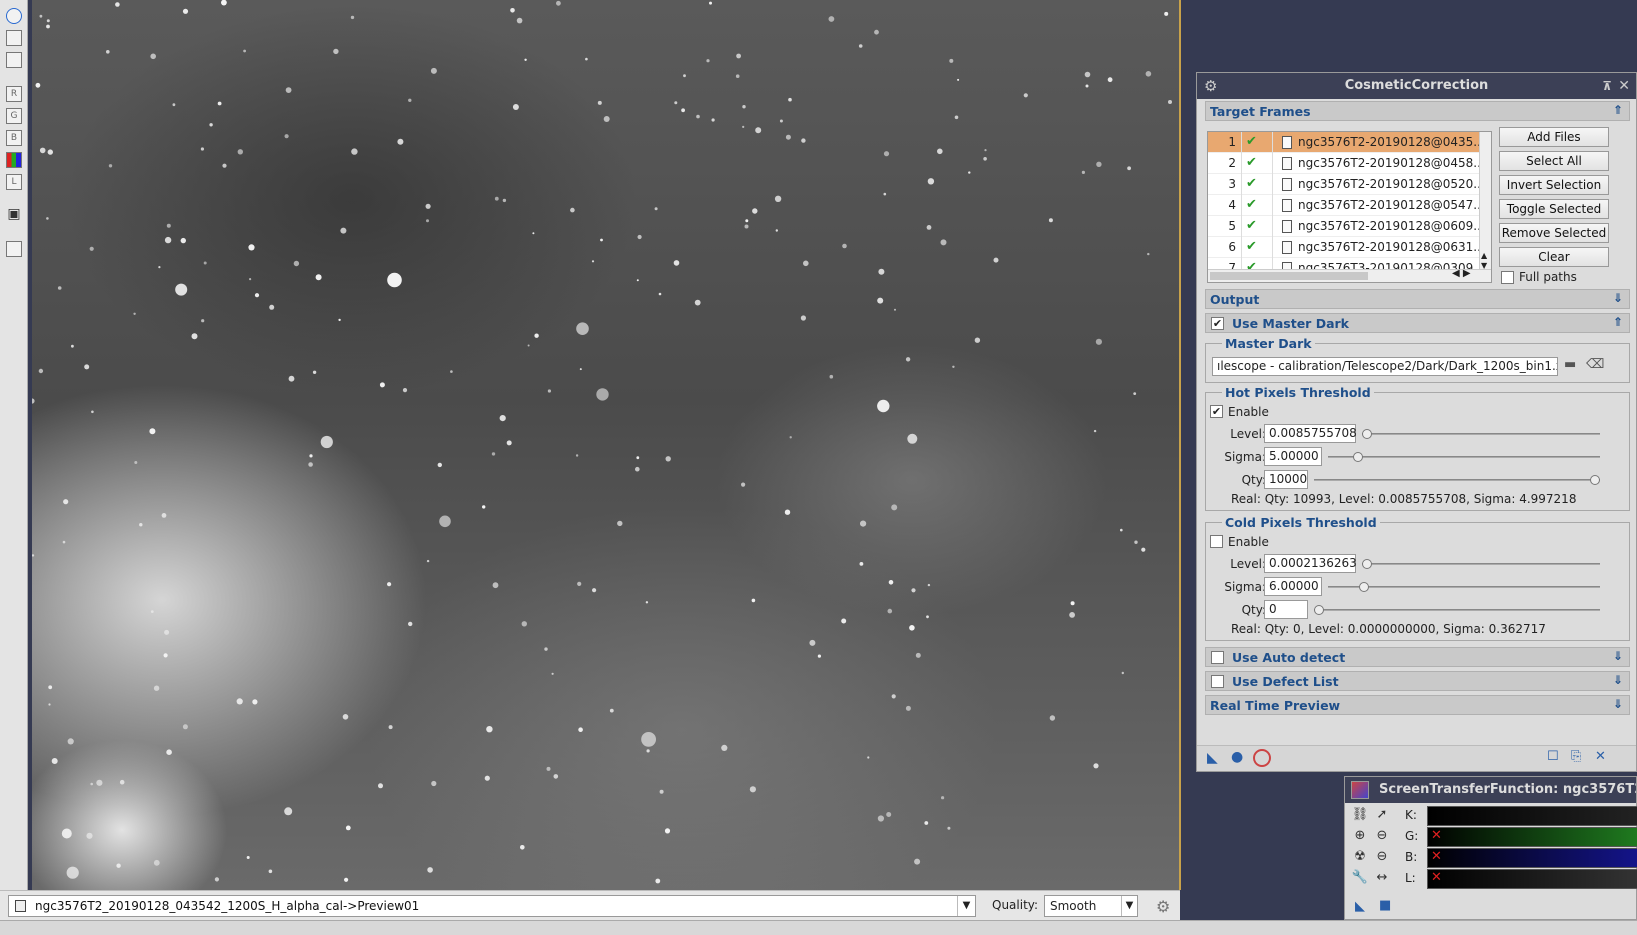 Image resolution: width=1637 pixels, height=935 pixels. What do you see at coordinates (1293, 456) in the screenshot?
I see `hot-sigma-field: 5.00000` at bounding box center [1293, 456].